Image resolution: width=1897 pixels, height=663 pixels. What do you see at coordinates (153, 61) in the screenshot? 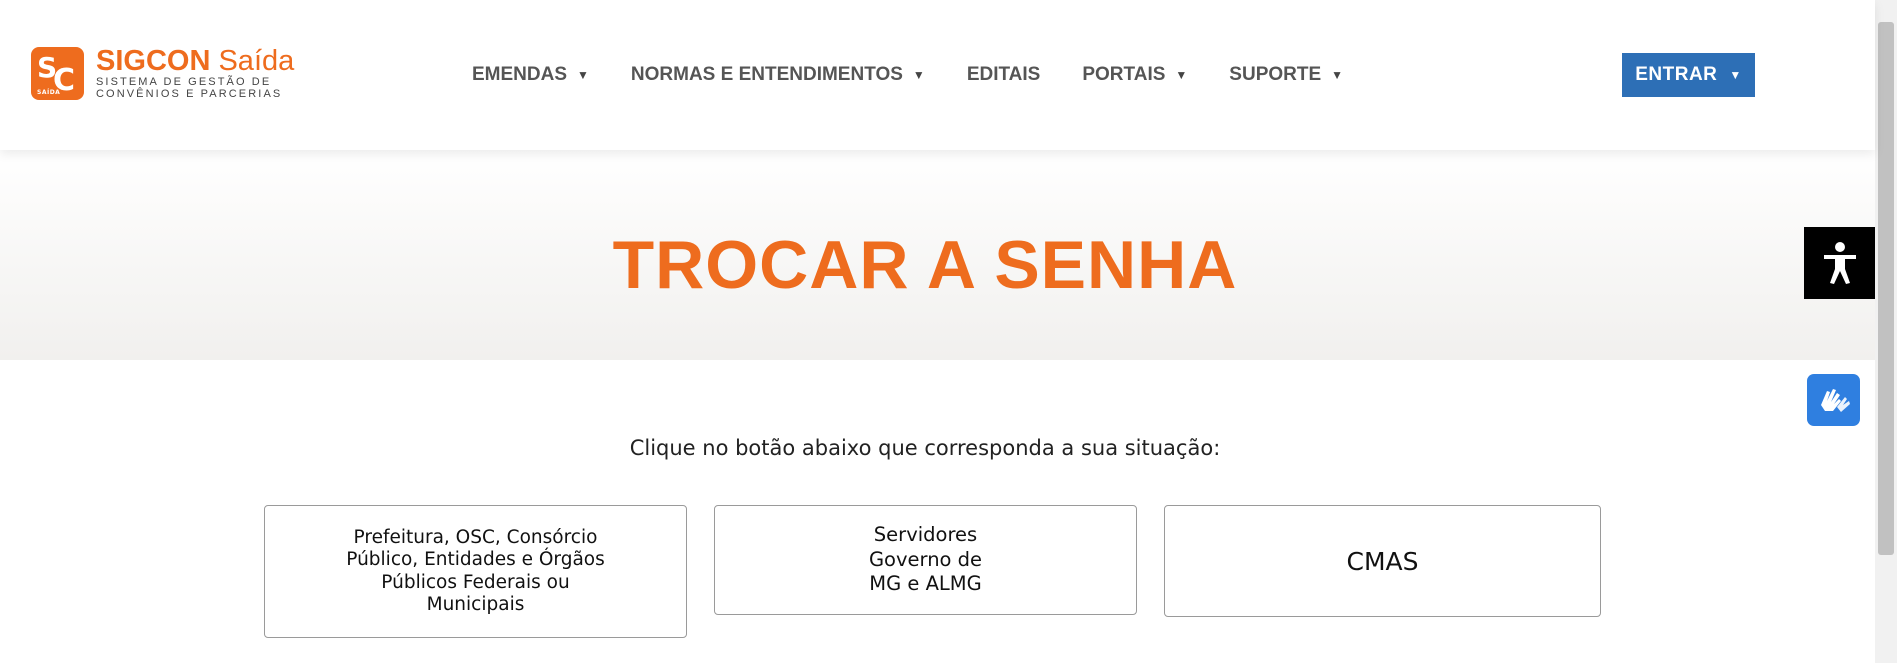
I see `logo-title-bold: SIGCON` at bounding box center [153, 61].